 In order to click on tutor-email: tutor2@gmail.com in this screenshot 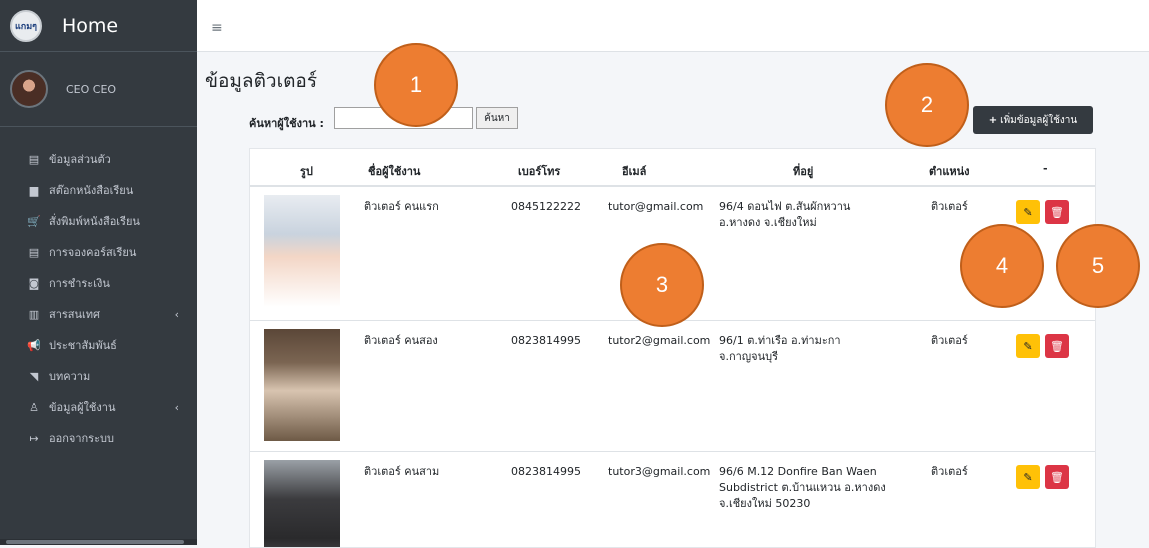, I will do `click(659, 340)`.